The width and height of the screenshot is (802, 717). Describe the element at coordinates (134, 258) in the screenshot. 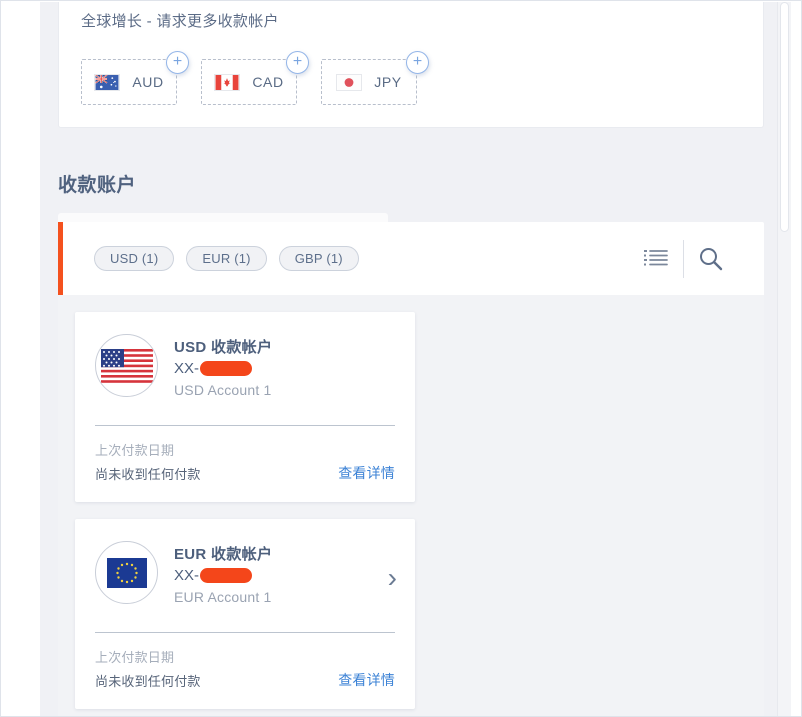

I see `filter-chip-usd: USD (1)` at that location.